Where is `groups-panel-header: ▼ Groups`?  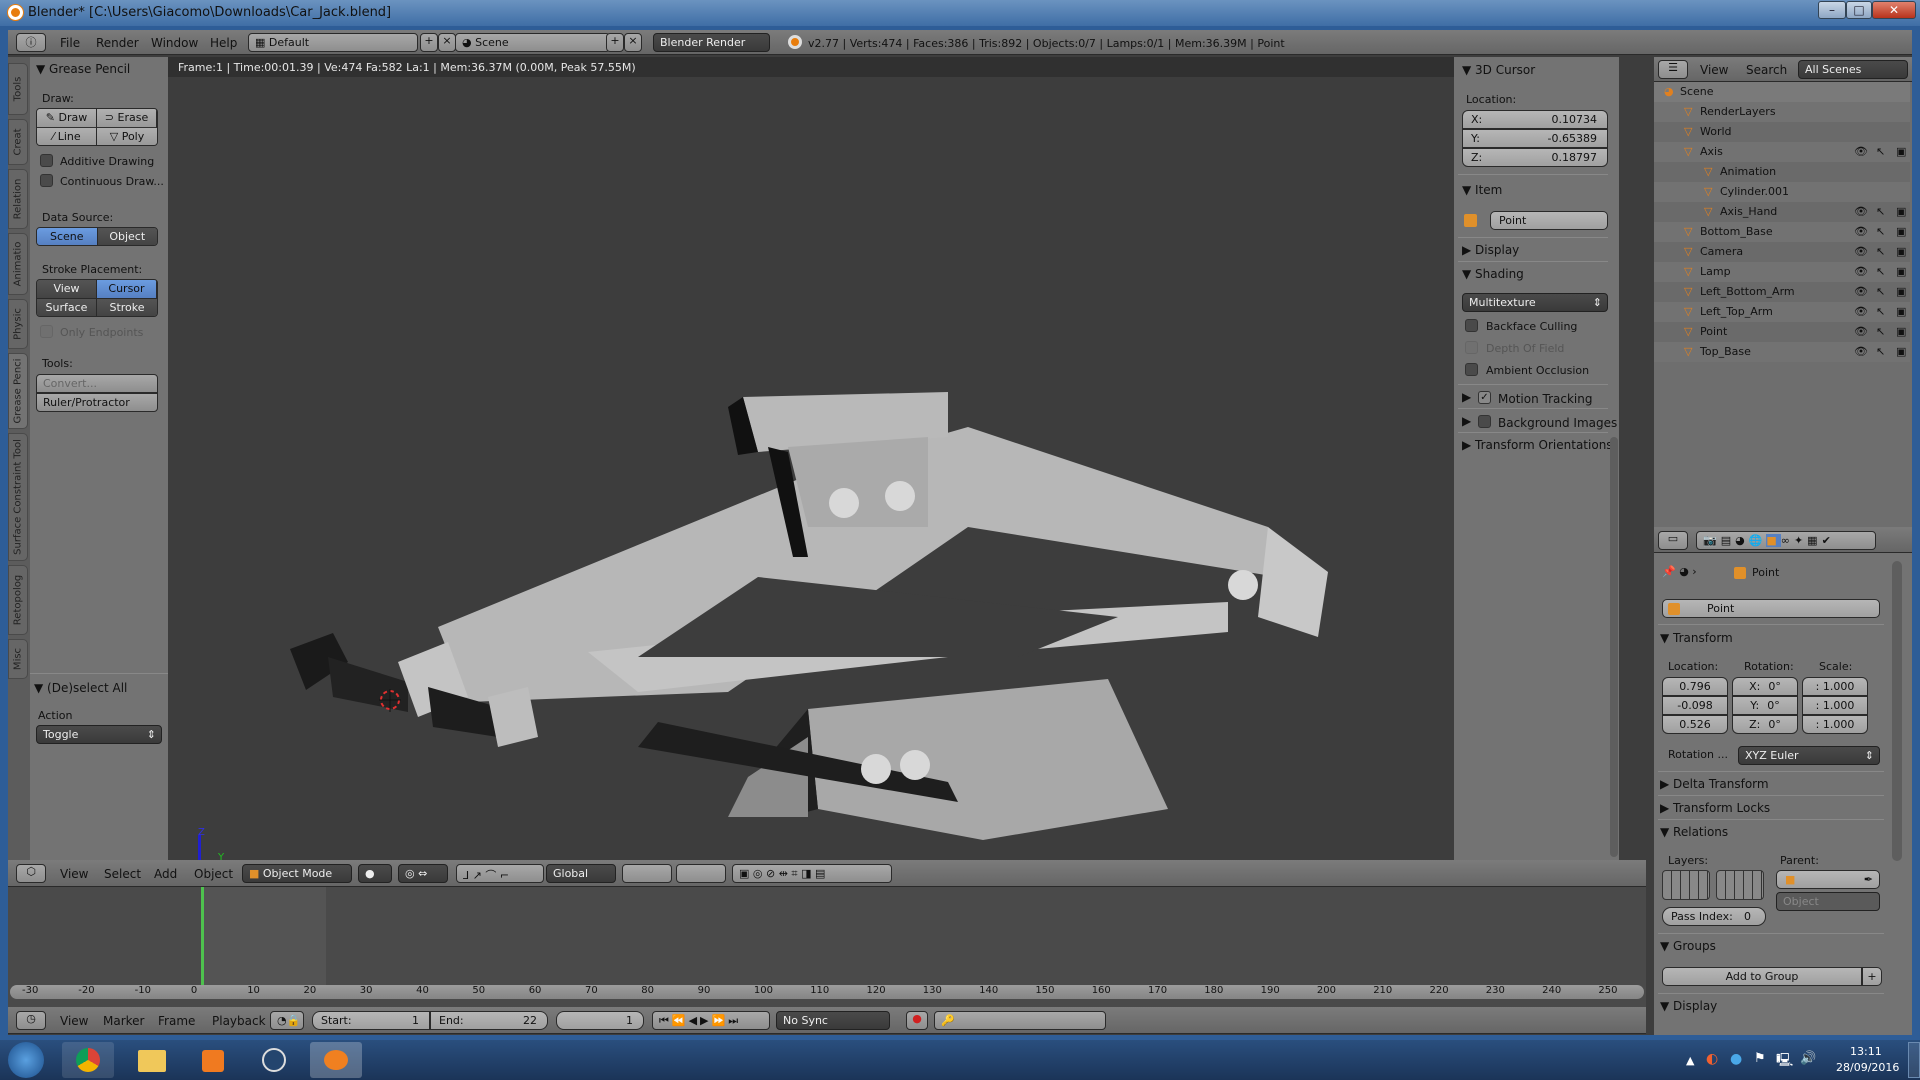 groups-panel-header: ▼ Groups is located at coordinates (1688, 946).